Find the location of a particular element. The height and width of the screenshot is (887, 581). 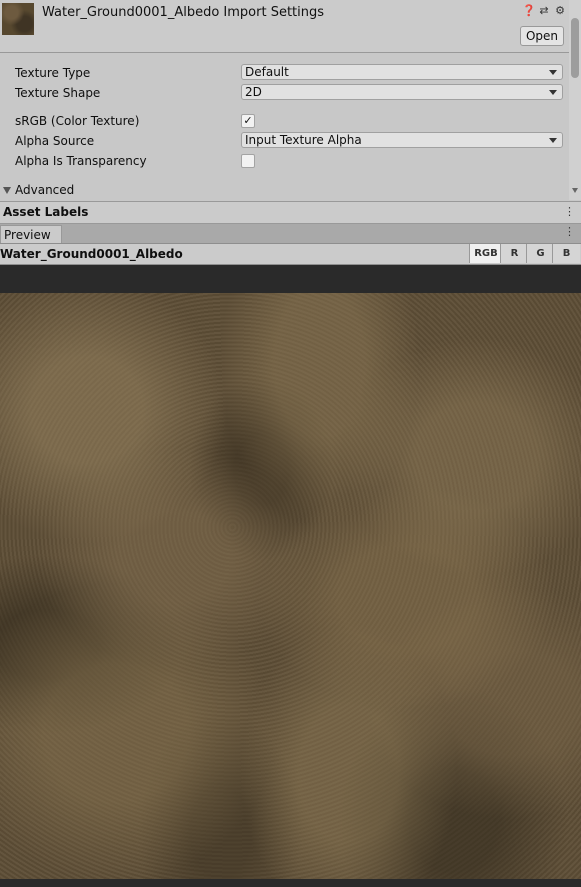

asset-labels-bar: Asset Labels ⋮ is located at coordinates (290, 212).